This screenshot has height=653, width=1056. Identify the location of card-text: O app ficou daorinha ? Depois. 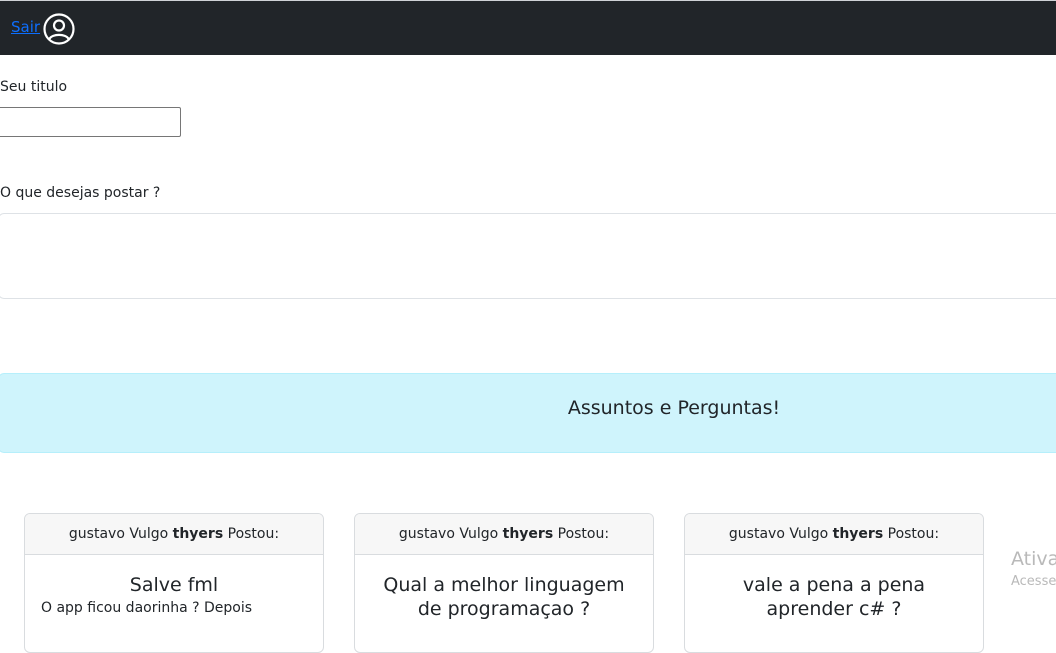
(147, 608).